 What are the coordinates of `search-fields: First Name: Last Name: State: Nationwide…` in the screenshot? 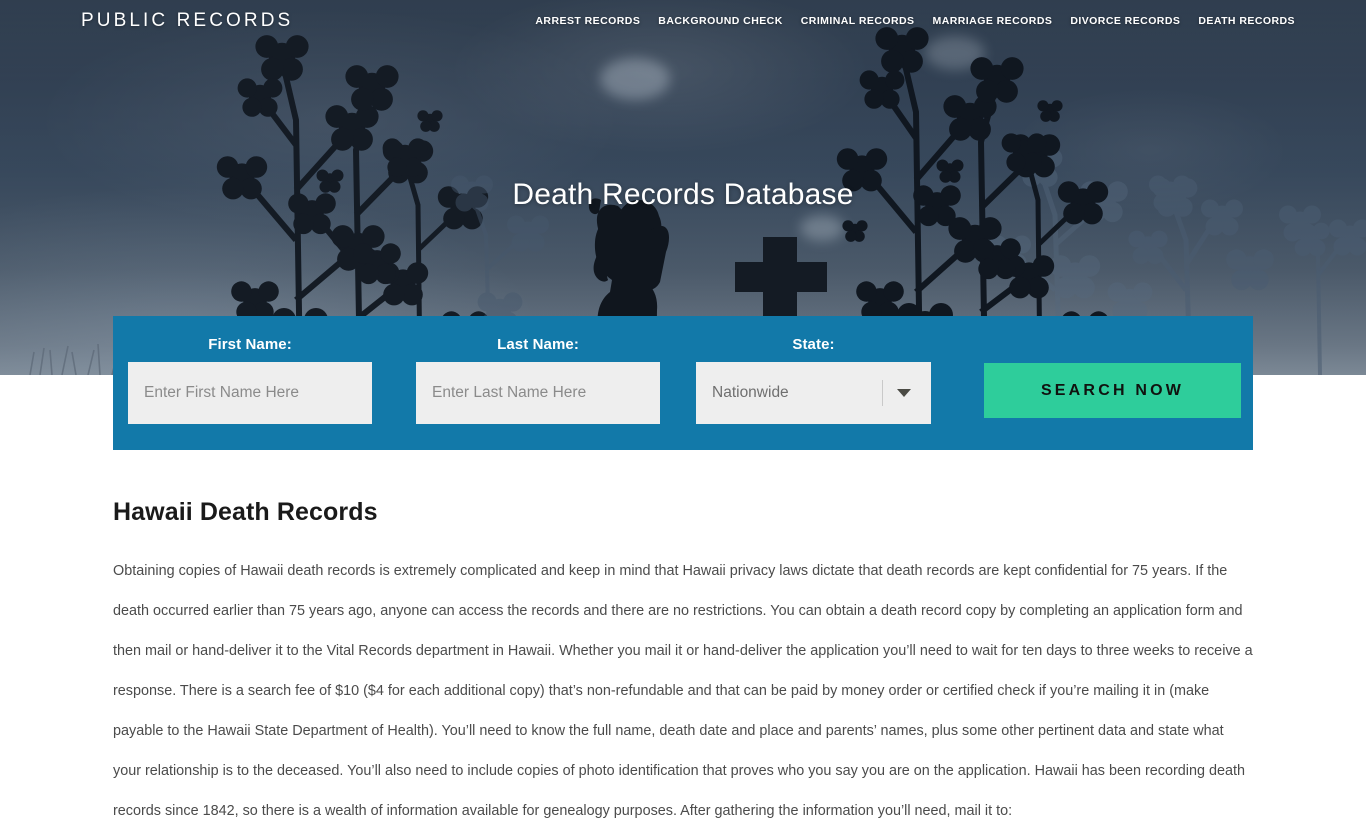 It's located at (683, 383).